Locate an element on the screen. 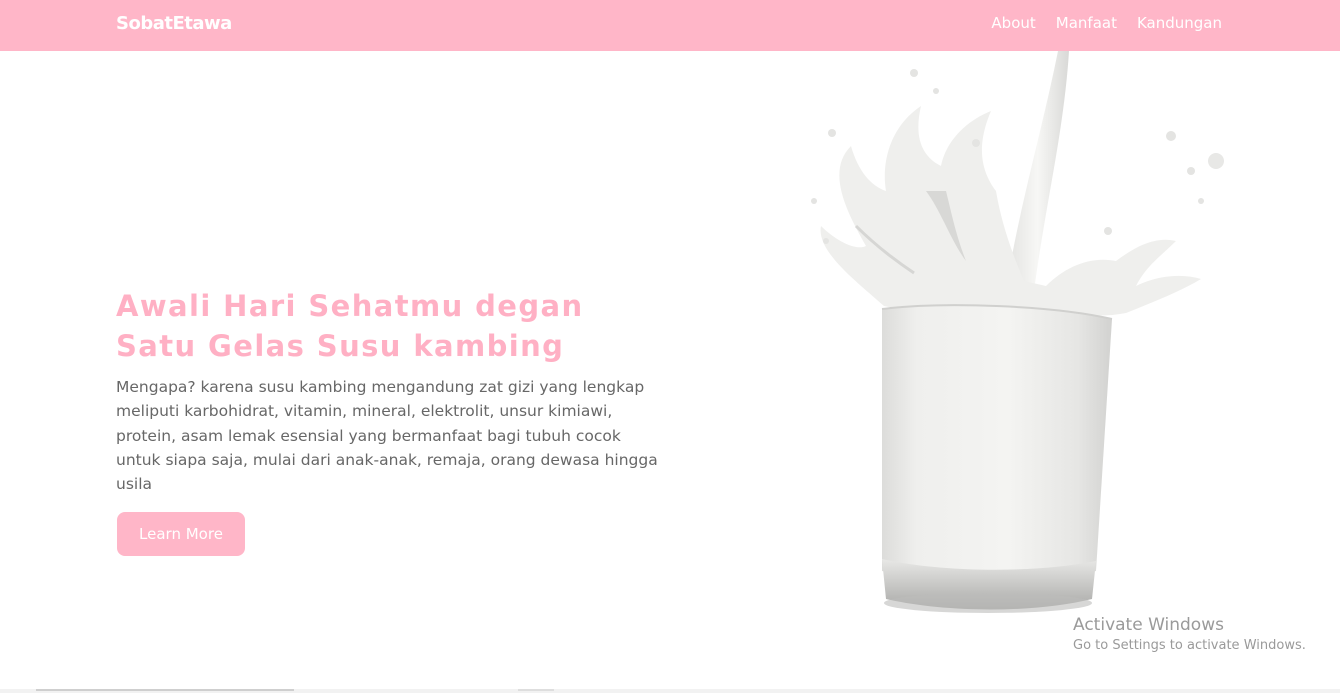  bottom-divider is located at coordinates (165, 690).